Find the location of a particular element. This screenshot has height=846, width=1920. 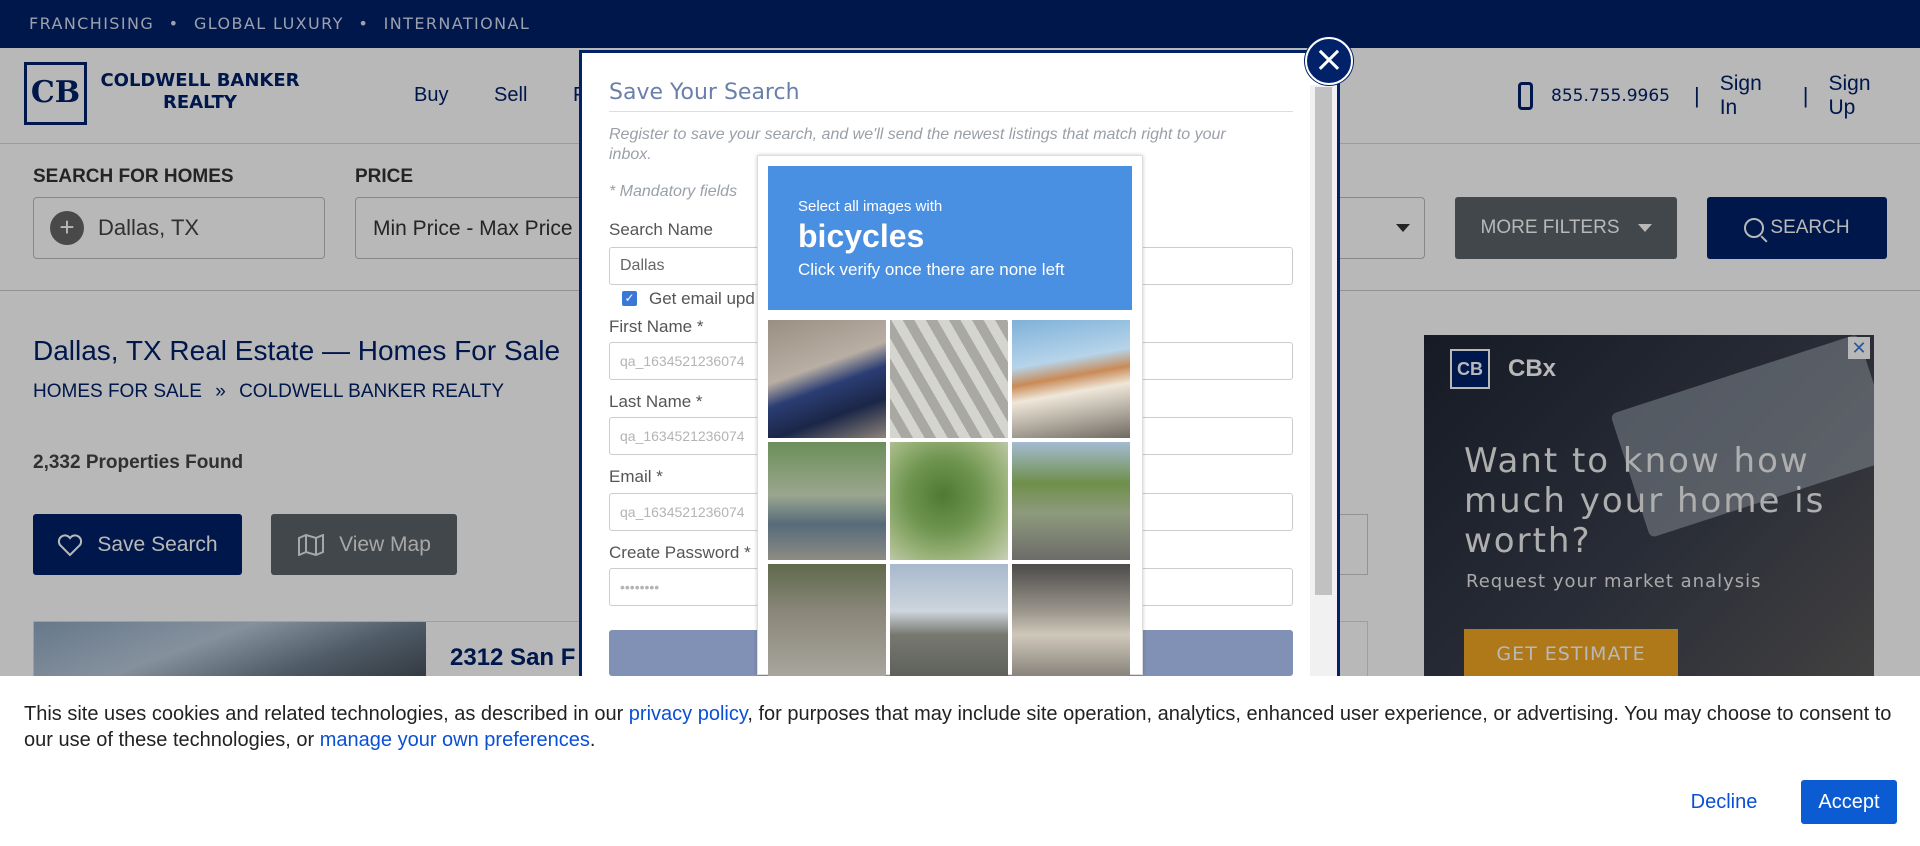

modal-scrollbar is located at coordinates (1323, 386).